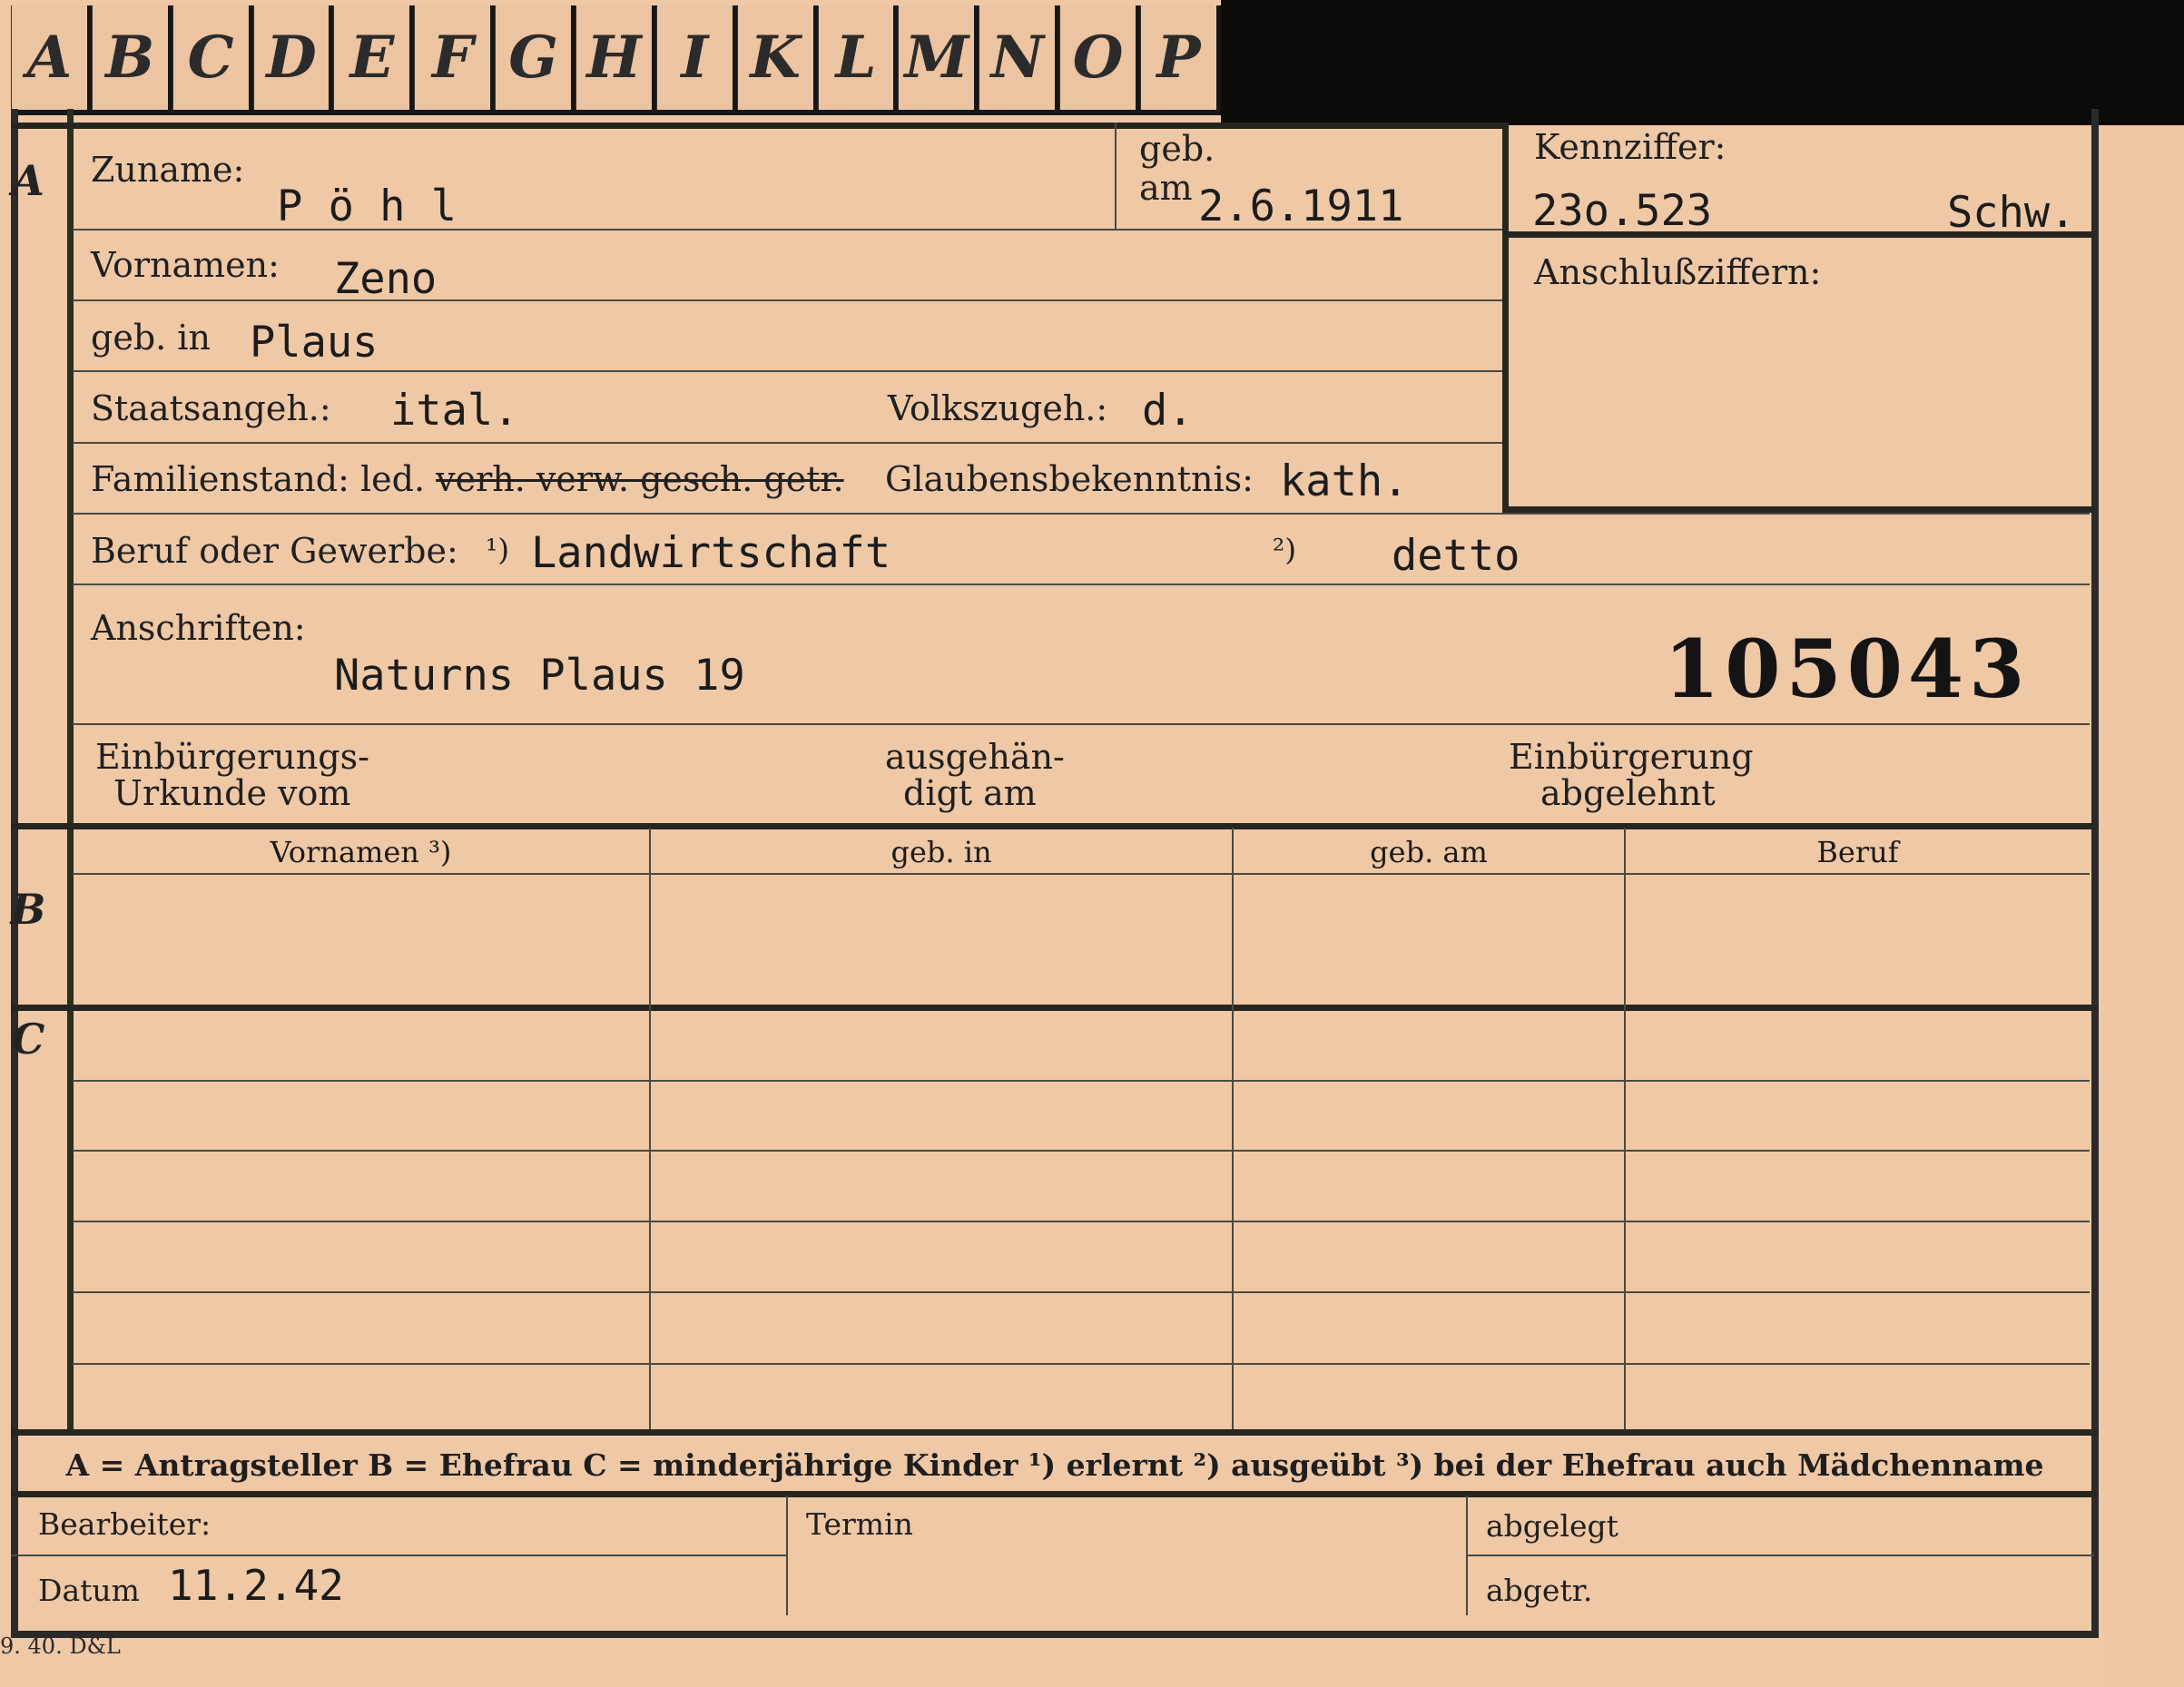  Describe the element at coordinates (535, 58) in the screenshot. I see `index-tab: G` at that location.